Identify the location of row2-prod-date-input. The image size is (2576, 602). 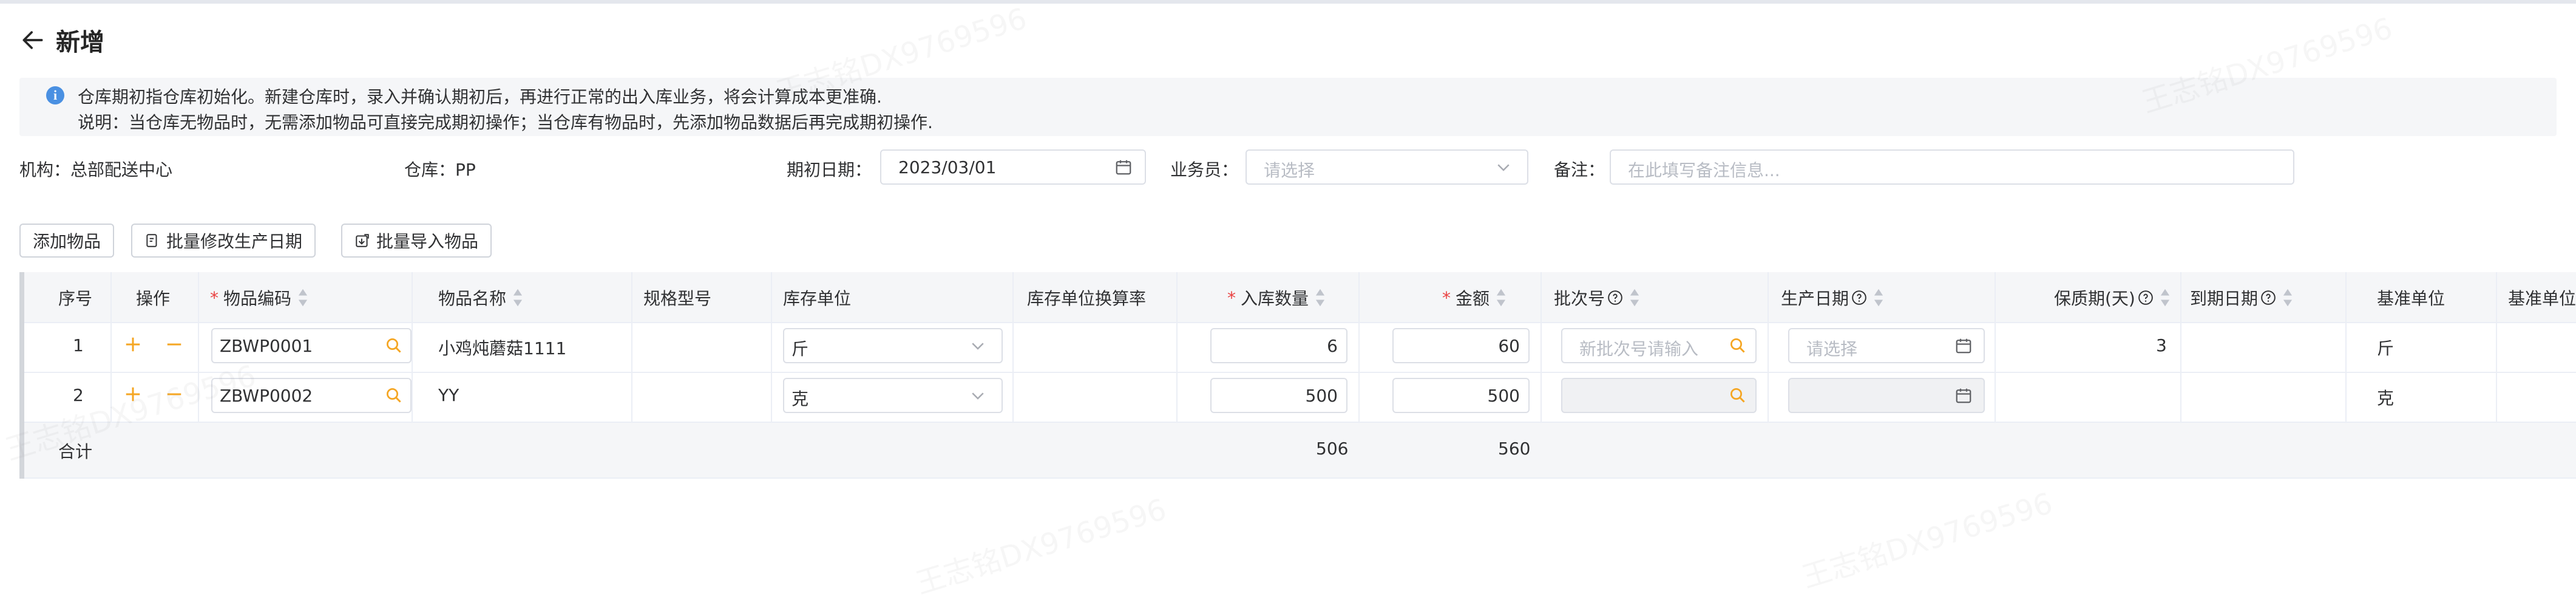
(1886, 395).